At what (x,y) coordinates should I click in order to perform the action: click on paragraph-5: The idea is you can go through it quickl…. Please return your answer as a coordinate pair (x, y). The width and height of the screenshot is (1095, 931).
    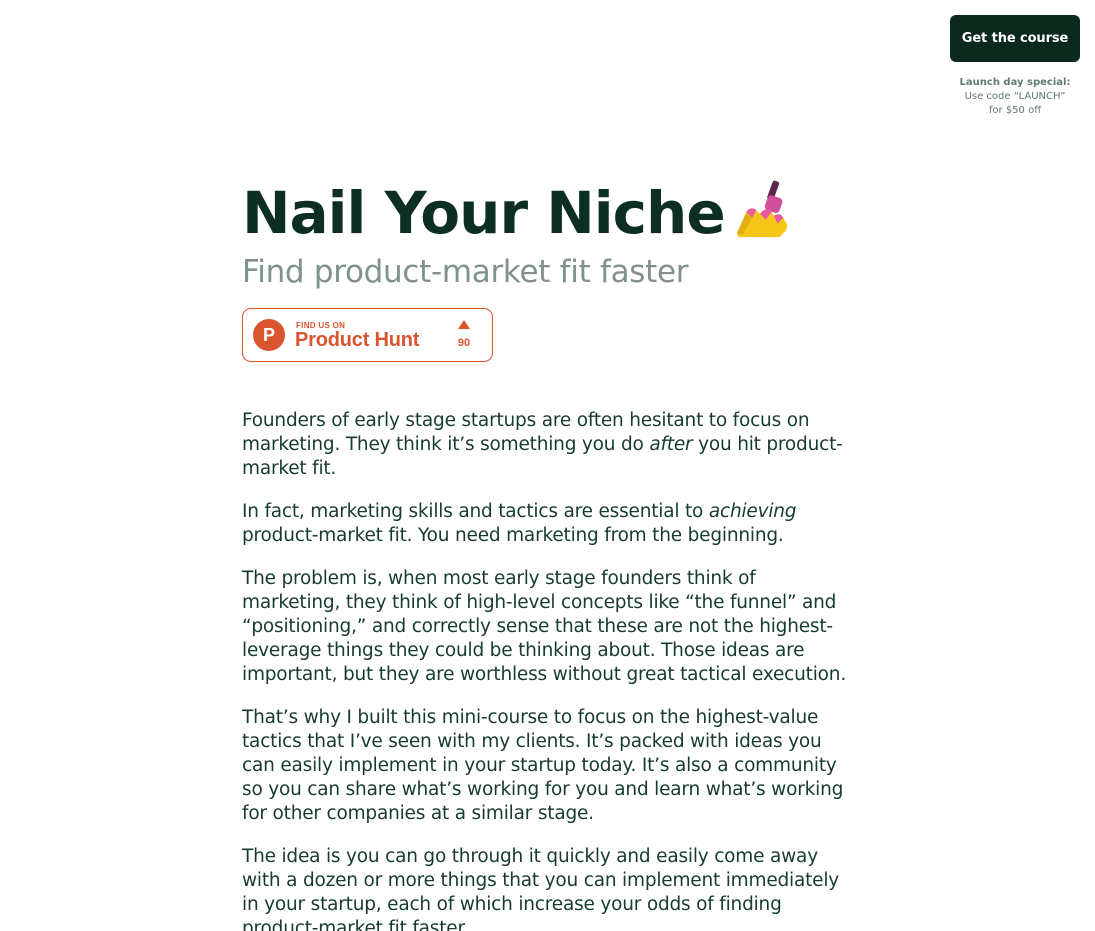
    Looking at the image, I should click on (541, 888).